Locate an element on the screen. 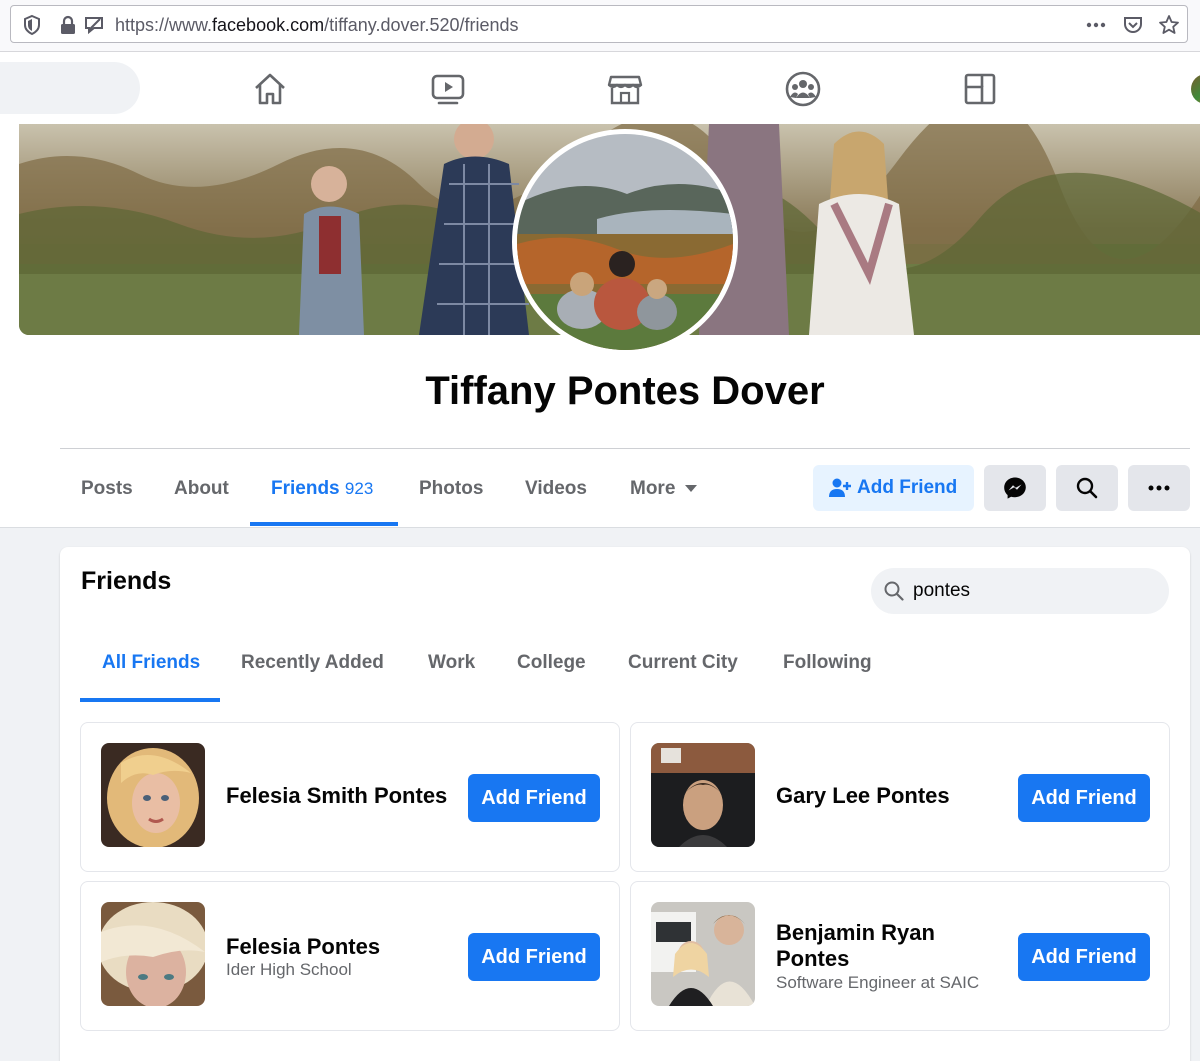 Image resolution: width=1200 pixels, height=1061 pixels. profile-picture is located at coordinates (625, 242).